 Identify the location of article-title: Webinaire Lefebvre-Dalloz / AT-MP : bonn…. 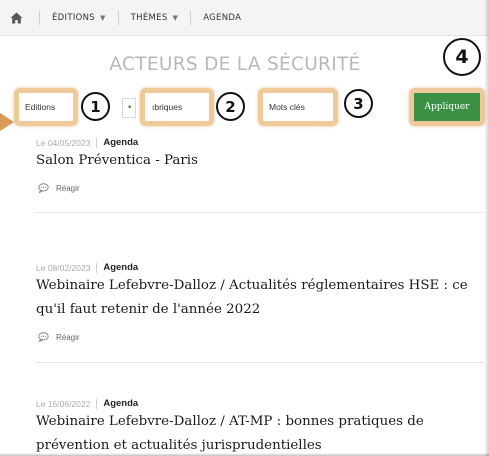
(260, 433).